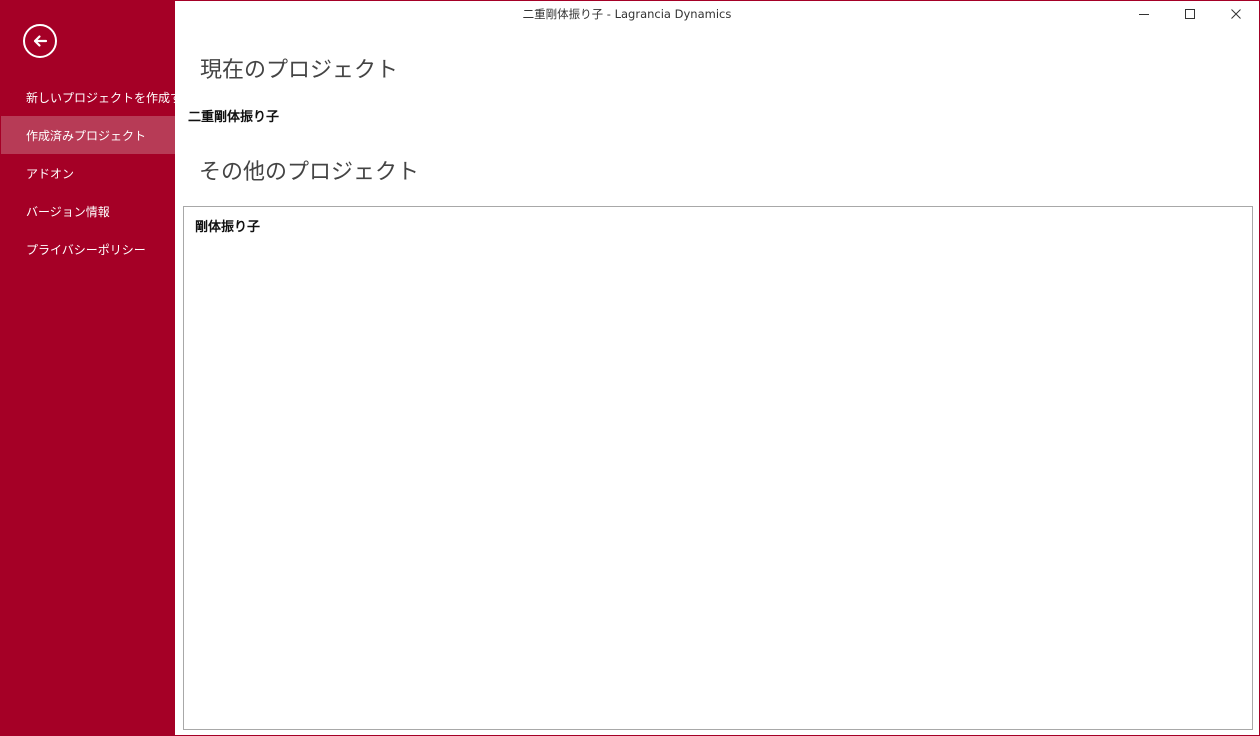  I want to click on back-button, so click(40, 41).